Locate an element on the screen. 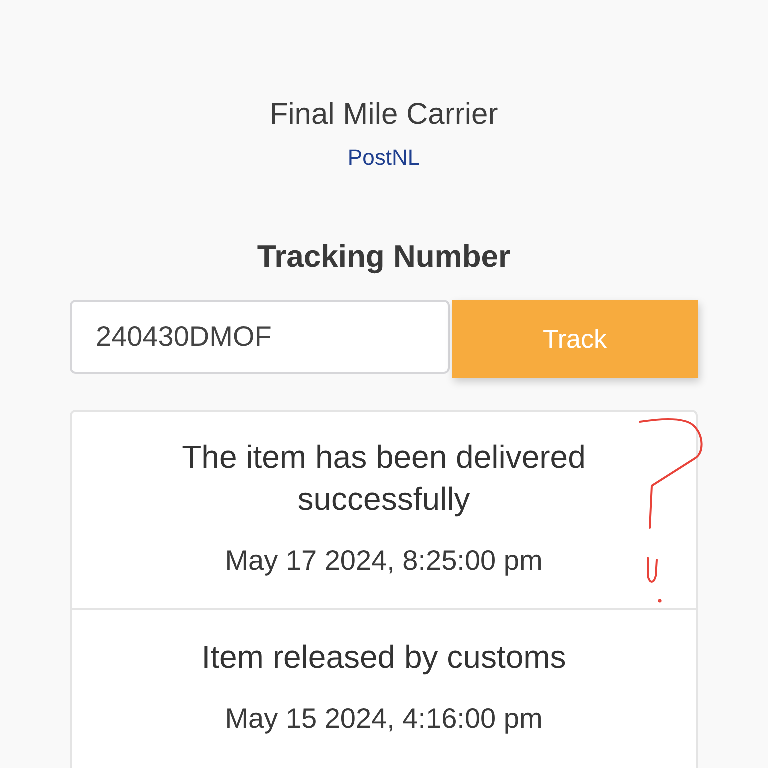  event-status: Item released by customs is located at coordinates (384, 657).